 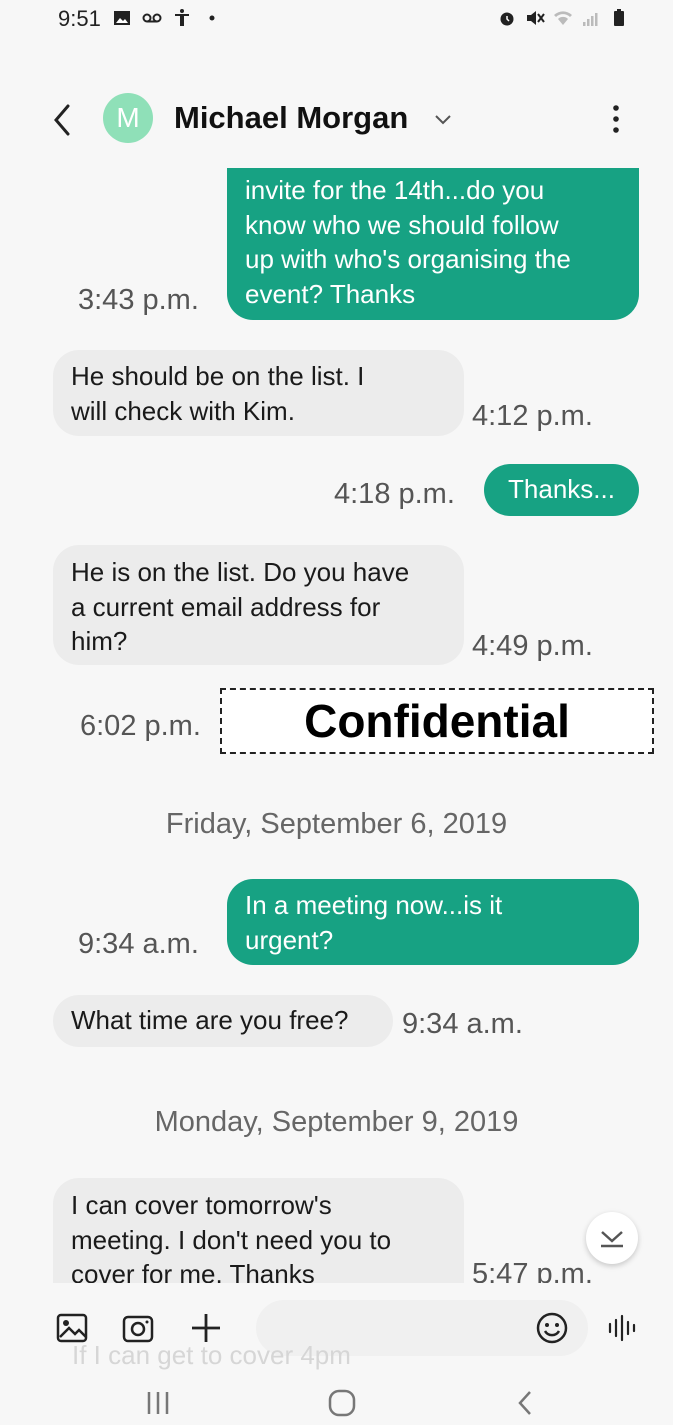 What do you see at coordinates (622, 1328) in the screenshot?
I see `voice-waveform-icon` at bounding box center [622, 1328].